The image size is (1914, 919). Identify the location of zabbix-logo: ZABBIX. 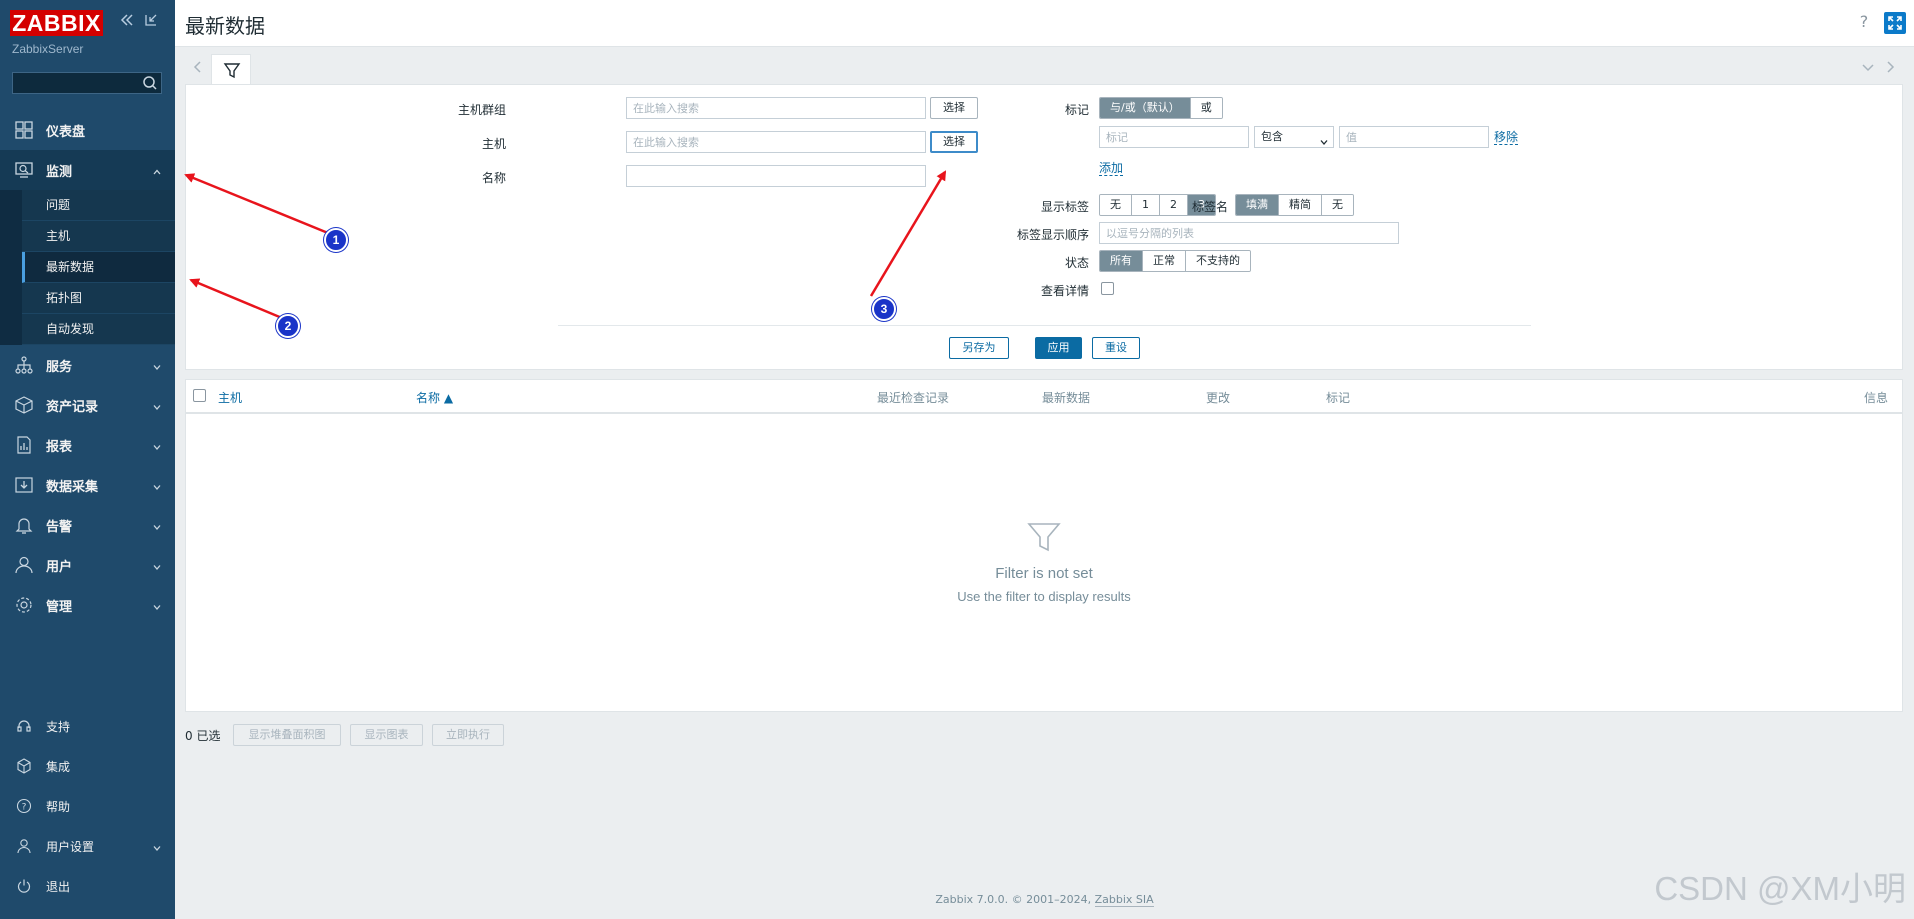
(56, 23).